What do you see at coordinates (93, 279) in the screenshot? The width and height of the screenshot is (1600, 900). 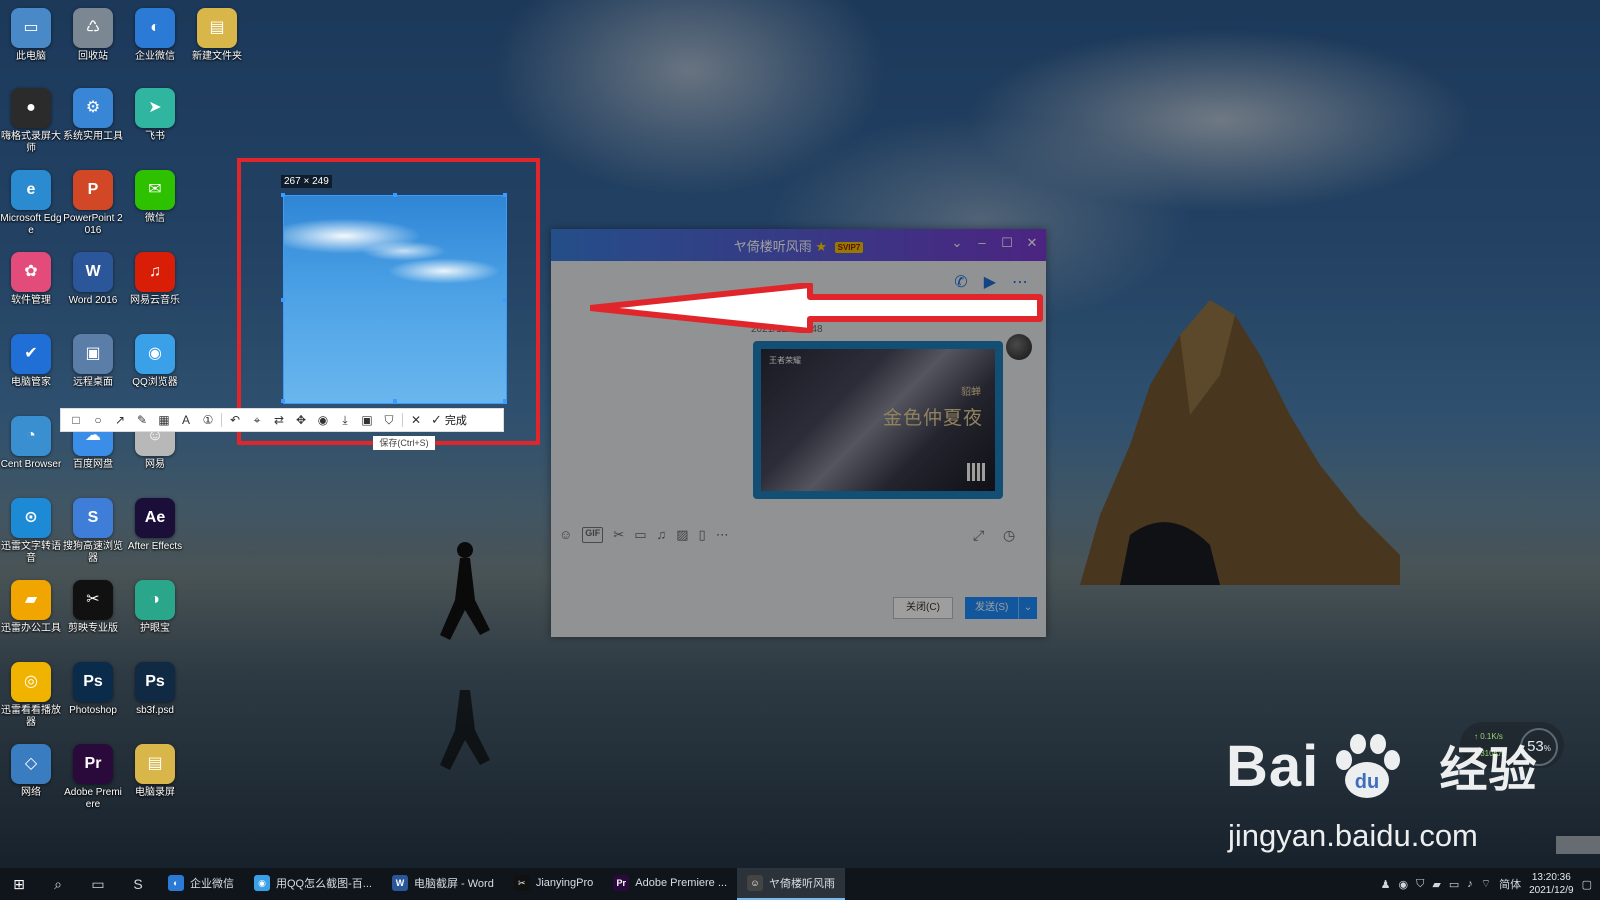 I see `desktop-icon: W Word 2016` at bounding box center [93, 279].